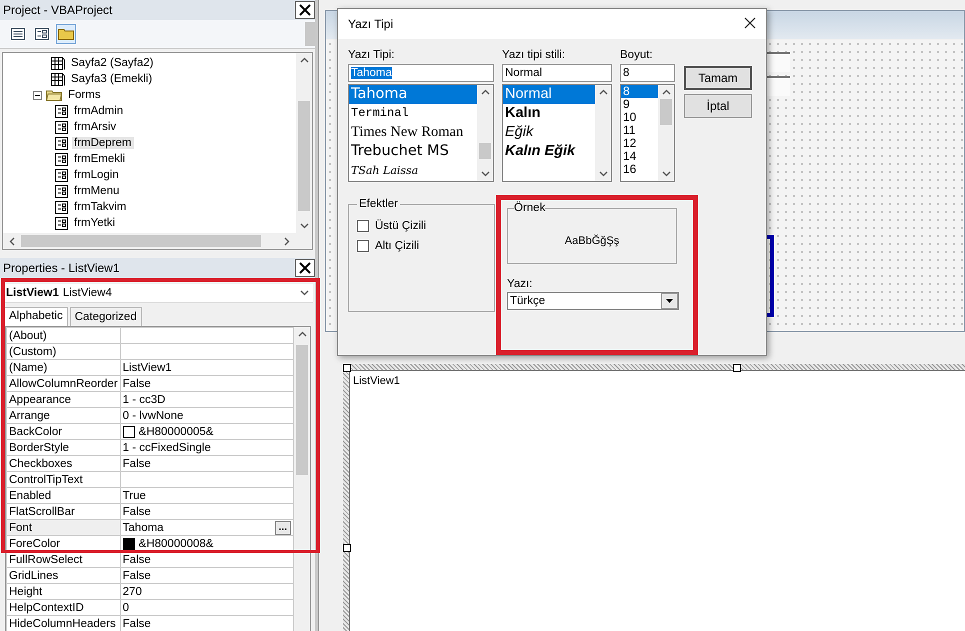 The height and width of the screenshot is (631, 965). What do you see at coordinates (413, 113) in the screenshot?
I see `list-item: Terminal` at bounding box center [413, 113].